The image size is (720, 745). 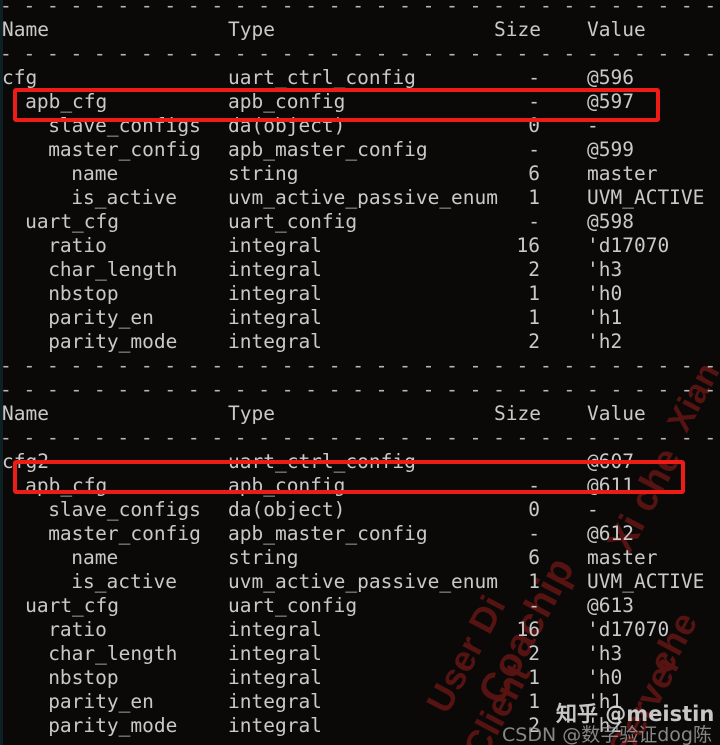 I want to click on cell-name: apb_cfg, so click(x=66, y=485).